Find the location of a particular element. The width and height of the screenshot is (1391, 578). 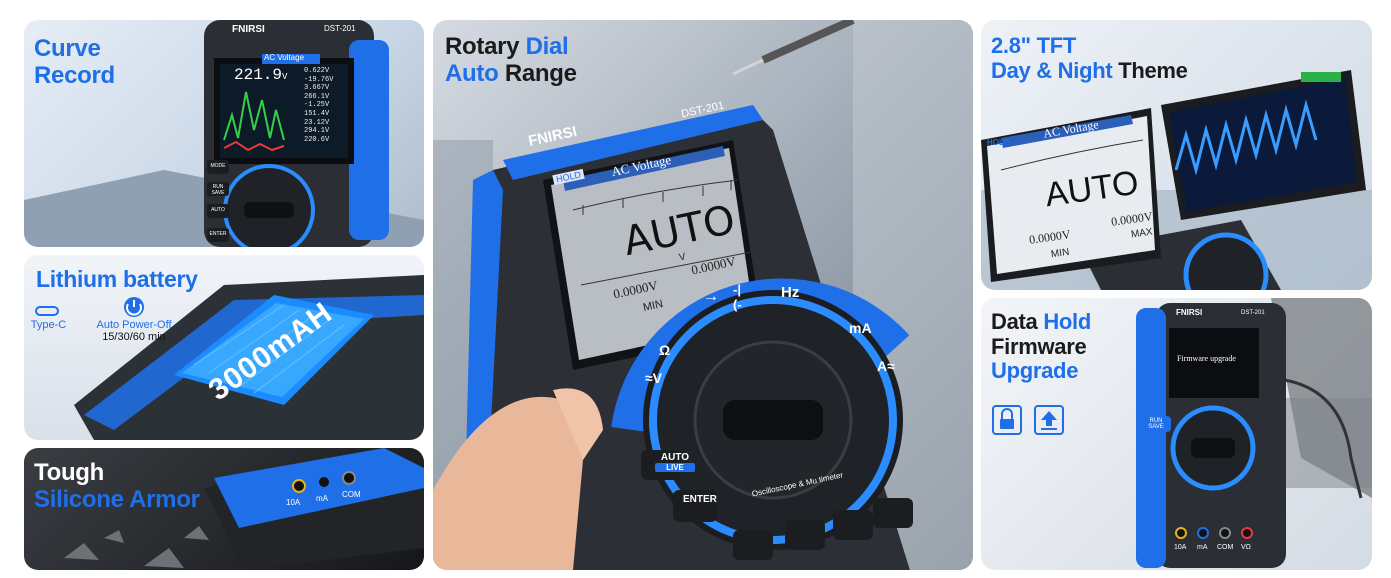

jack-ma: mA is located at coordinates (322, 498).